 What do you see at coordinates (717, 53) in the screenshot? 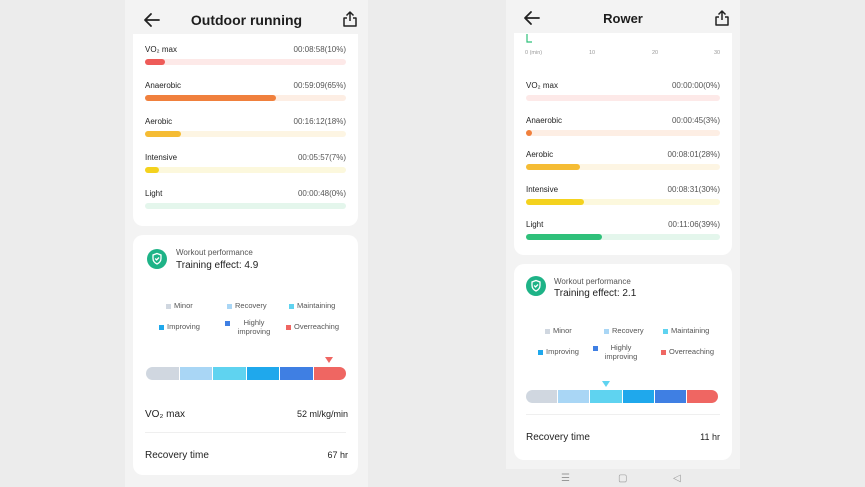
I see `axis-tick: 30` at bounding box center [717, 53].